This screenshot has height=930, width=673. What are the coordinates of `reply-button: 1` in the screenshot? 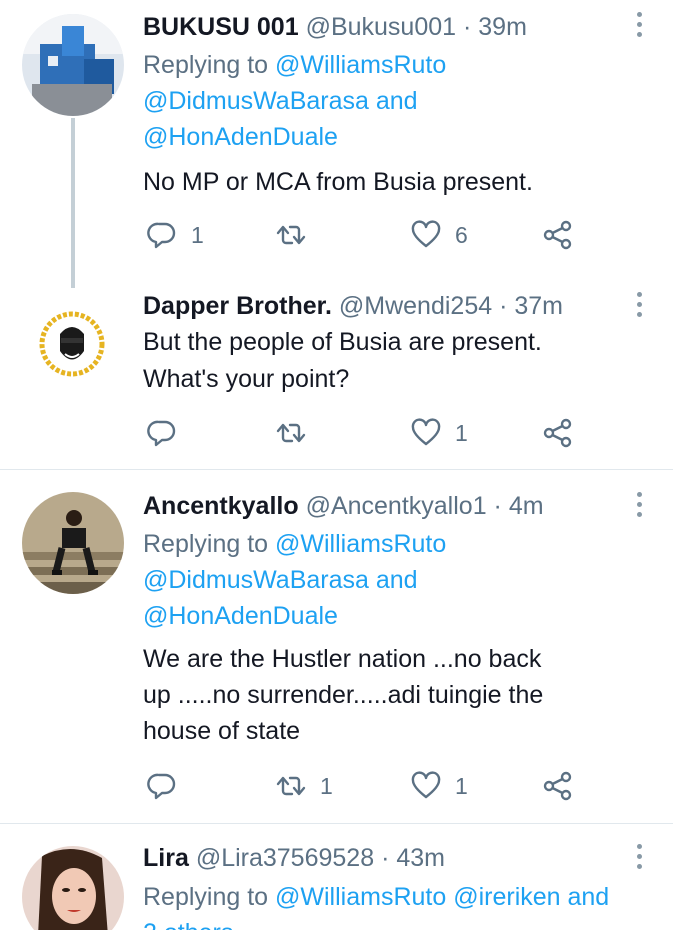 It's located at (175, 235).